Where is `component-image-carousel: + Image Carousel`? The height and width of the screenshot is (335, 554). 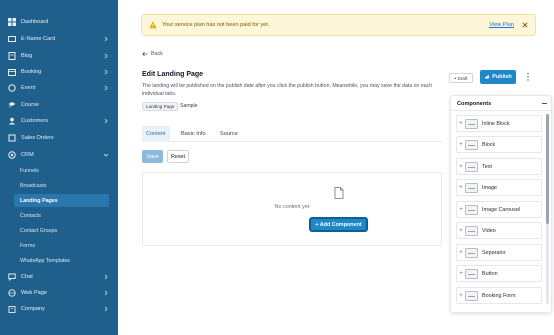 component-image-carousel: + Image Carousel is located at coordinates (499, 209).